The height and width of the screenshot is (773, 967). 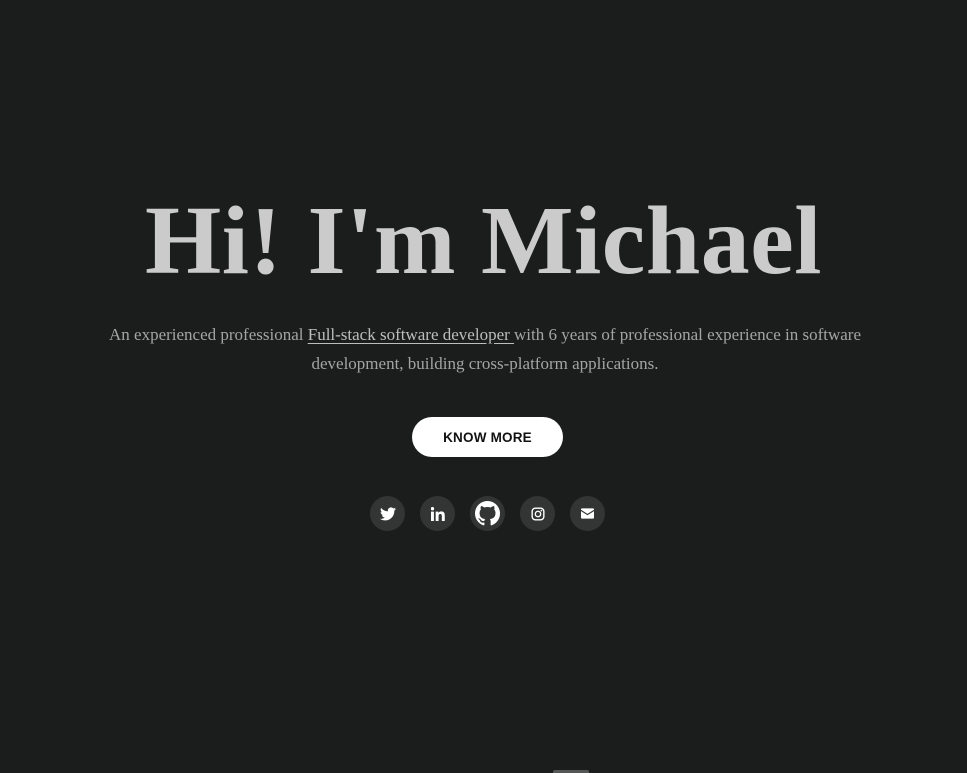 I want to click on instagram-link, so click(x=537, y=513).